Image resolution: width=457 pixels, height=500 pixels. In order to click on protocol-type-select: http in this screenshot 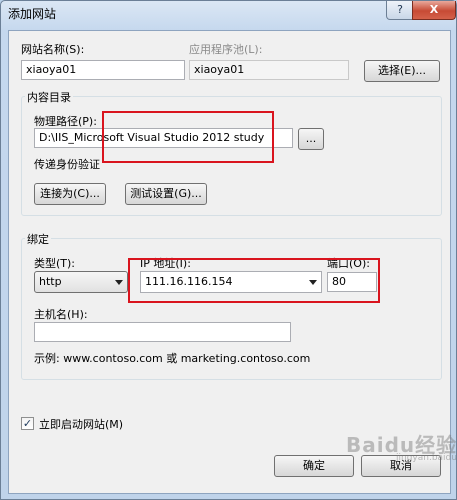, I will do `click(81, 282)`.